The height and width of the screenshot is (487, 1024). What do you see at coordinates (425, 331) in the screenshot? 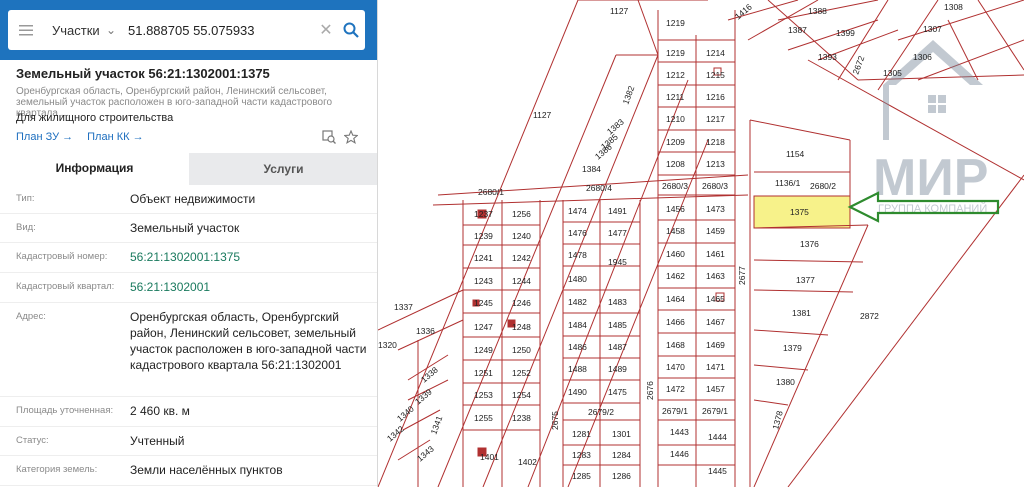
I see `parcel-label: 1336` at bounding box center [425, 331].